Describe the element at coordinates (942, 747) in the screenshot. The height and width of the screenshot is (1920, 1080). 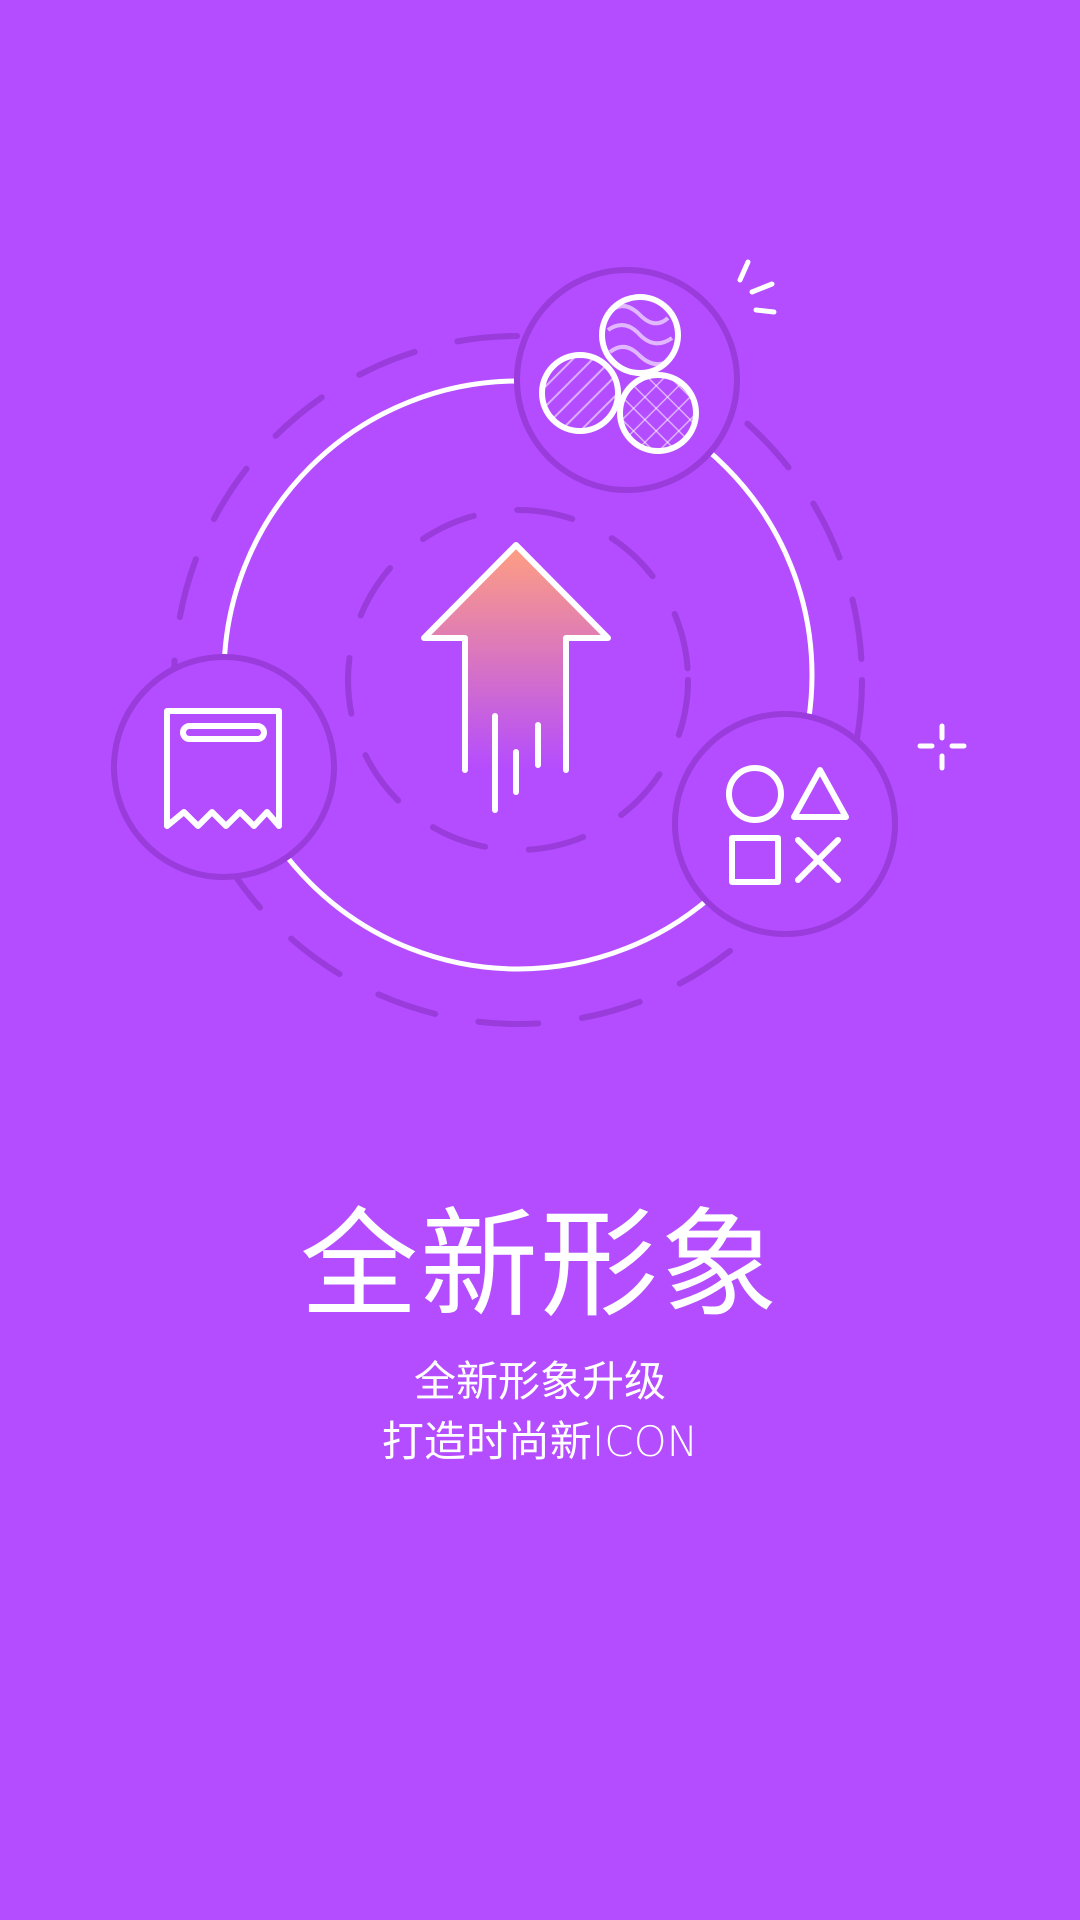
I see `twinkle-icon` at that location.